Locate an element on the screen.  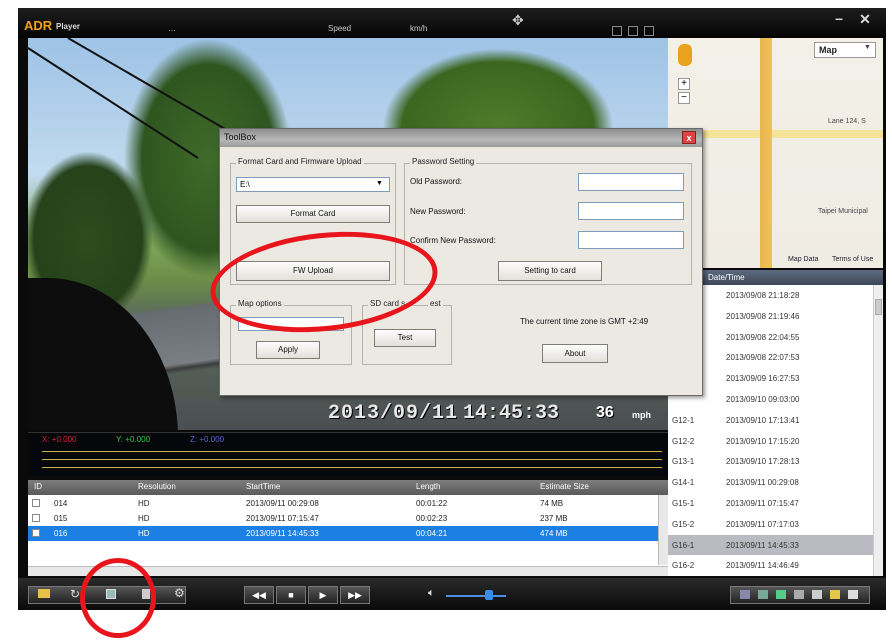
cell-length: 00:04:21 is located at coordinates (432, 533).